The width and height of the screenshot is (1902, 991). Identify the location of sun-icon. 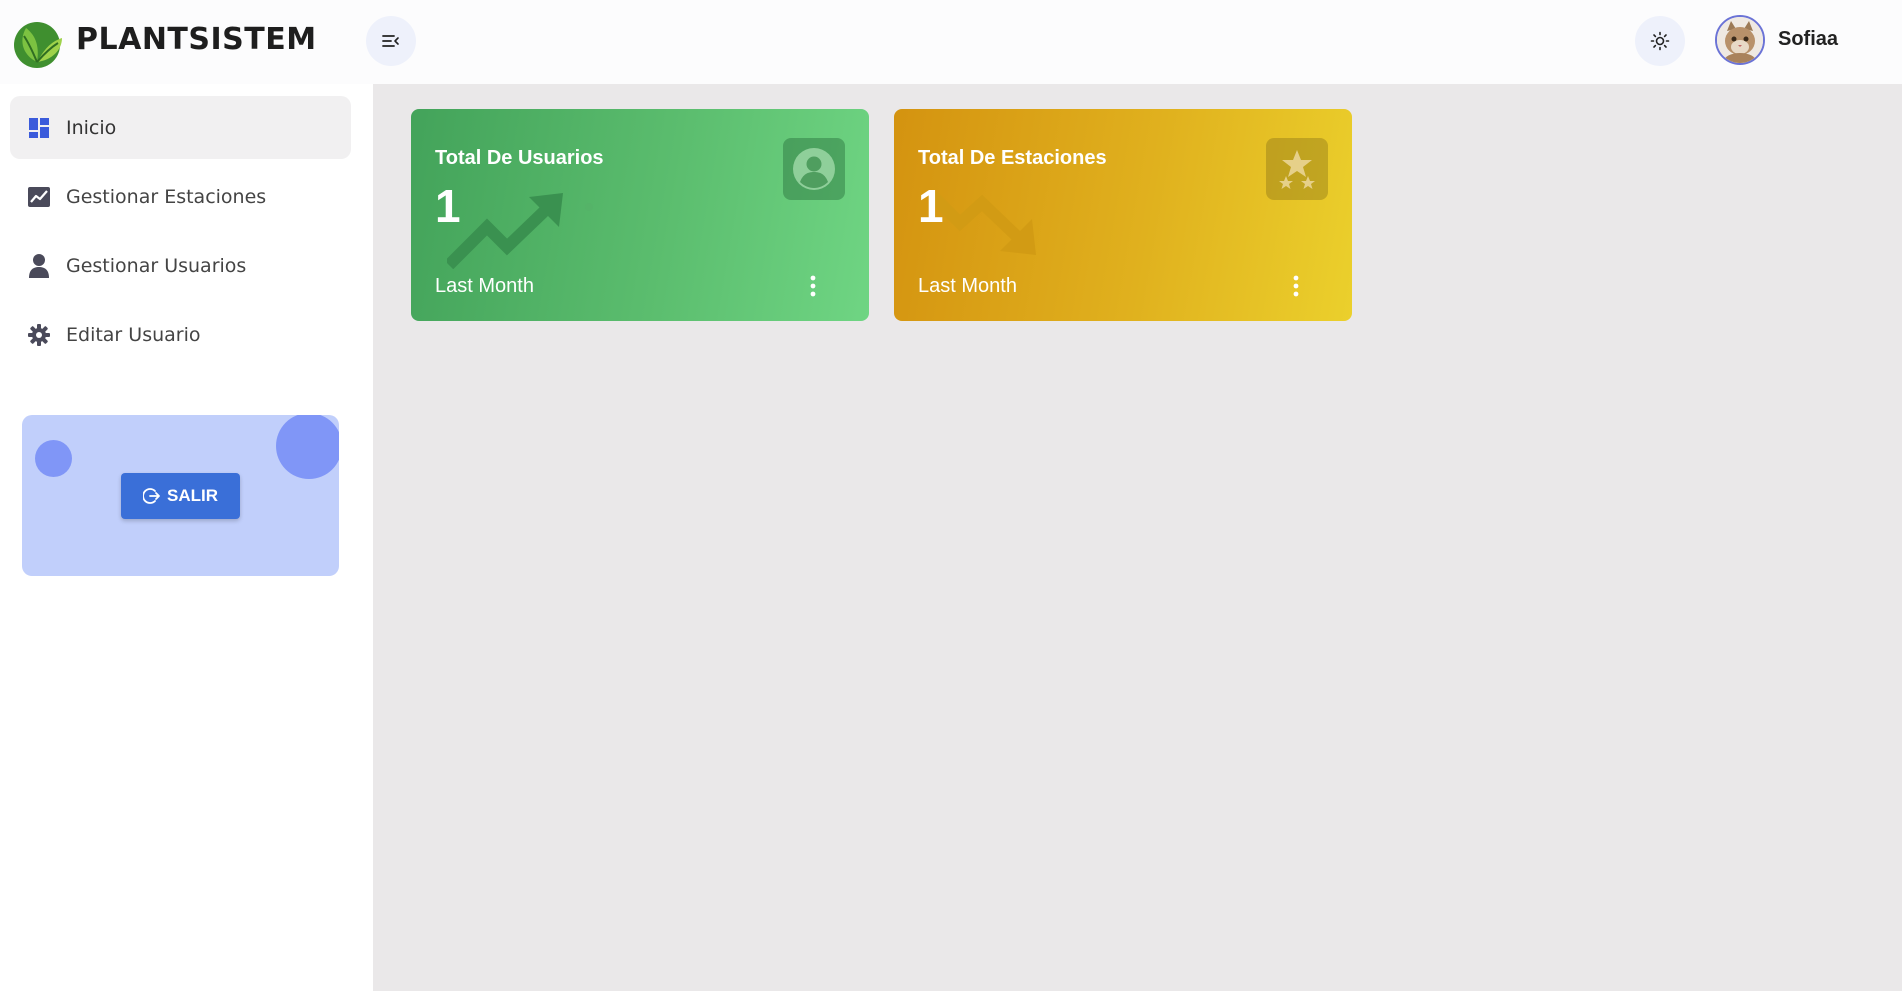
(1660, 41).